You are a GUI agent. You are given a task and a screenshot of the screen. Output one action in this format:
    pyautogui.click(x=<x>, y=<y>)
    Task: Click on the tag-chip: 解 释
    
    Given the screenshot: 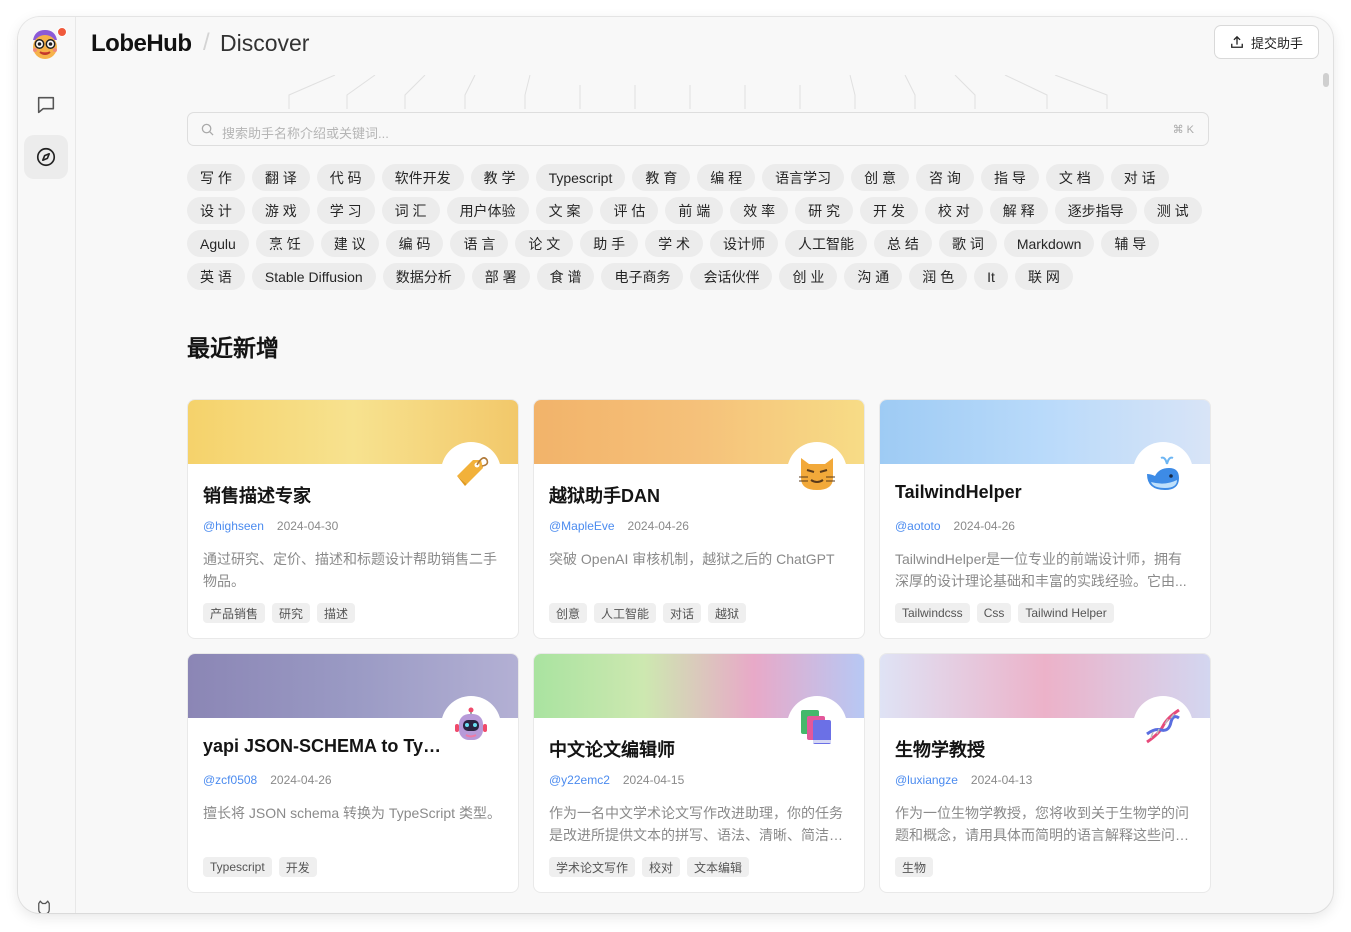 What is the action you would take?
    pyautogui.click(x=1018, y=210)
    